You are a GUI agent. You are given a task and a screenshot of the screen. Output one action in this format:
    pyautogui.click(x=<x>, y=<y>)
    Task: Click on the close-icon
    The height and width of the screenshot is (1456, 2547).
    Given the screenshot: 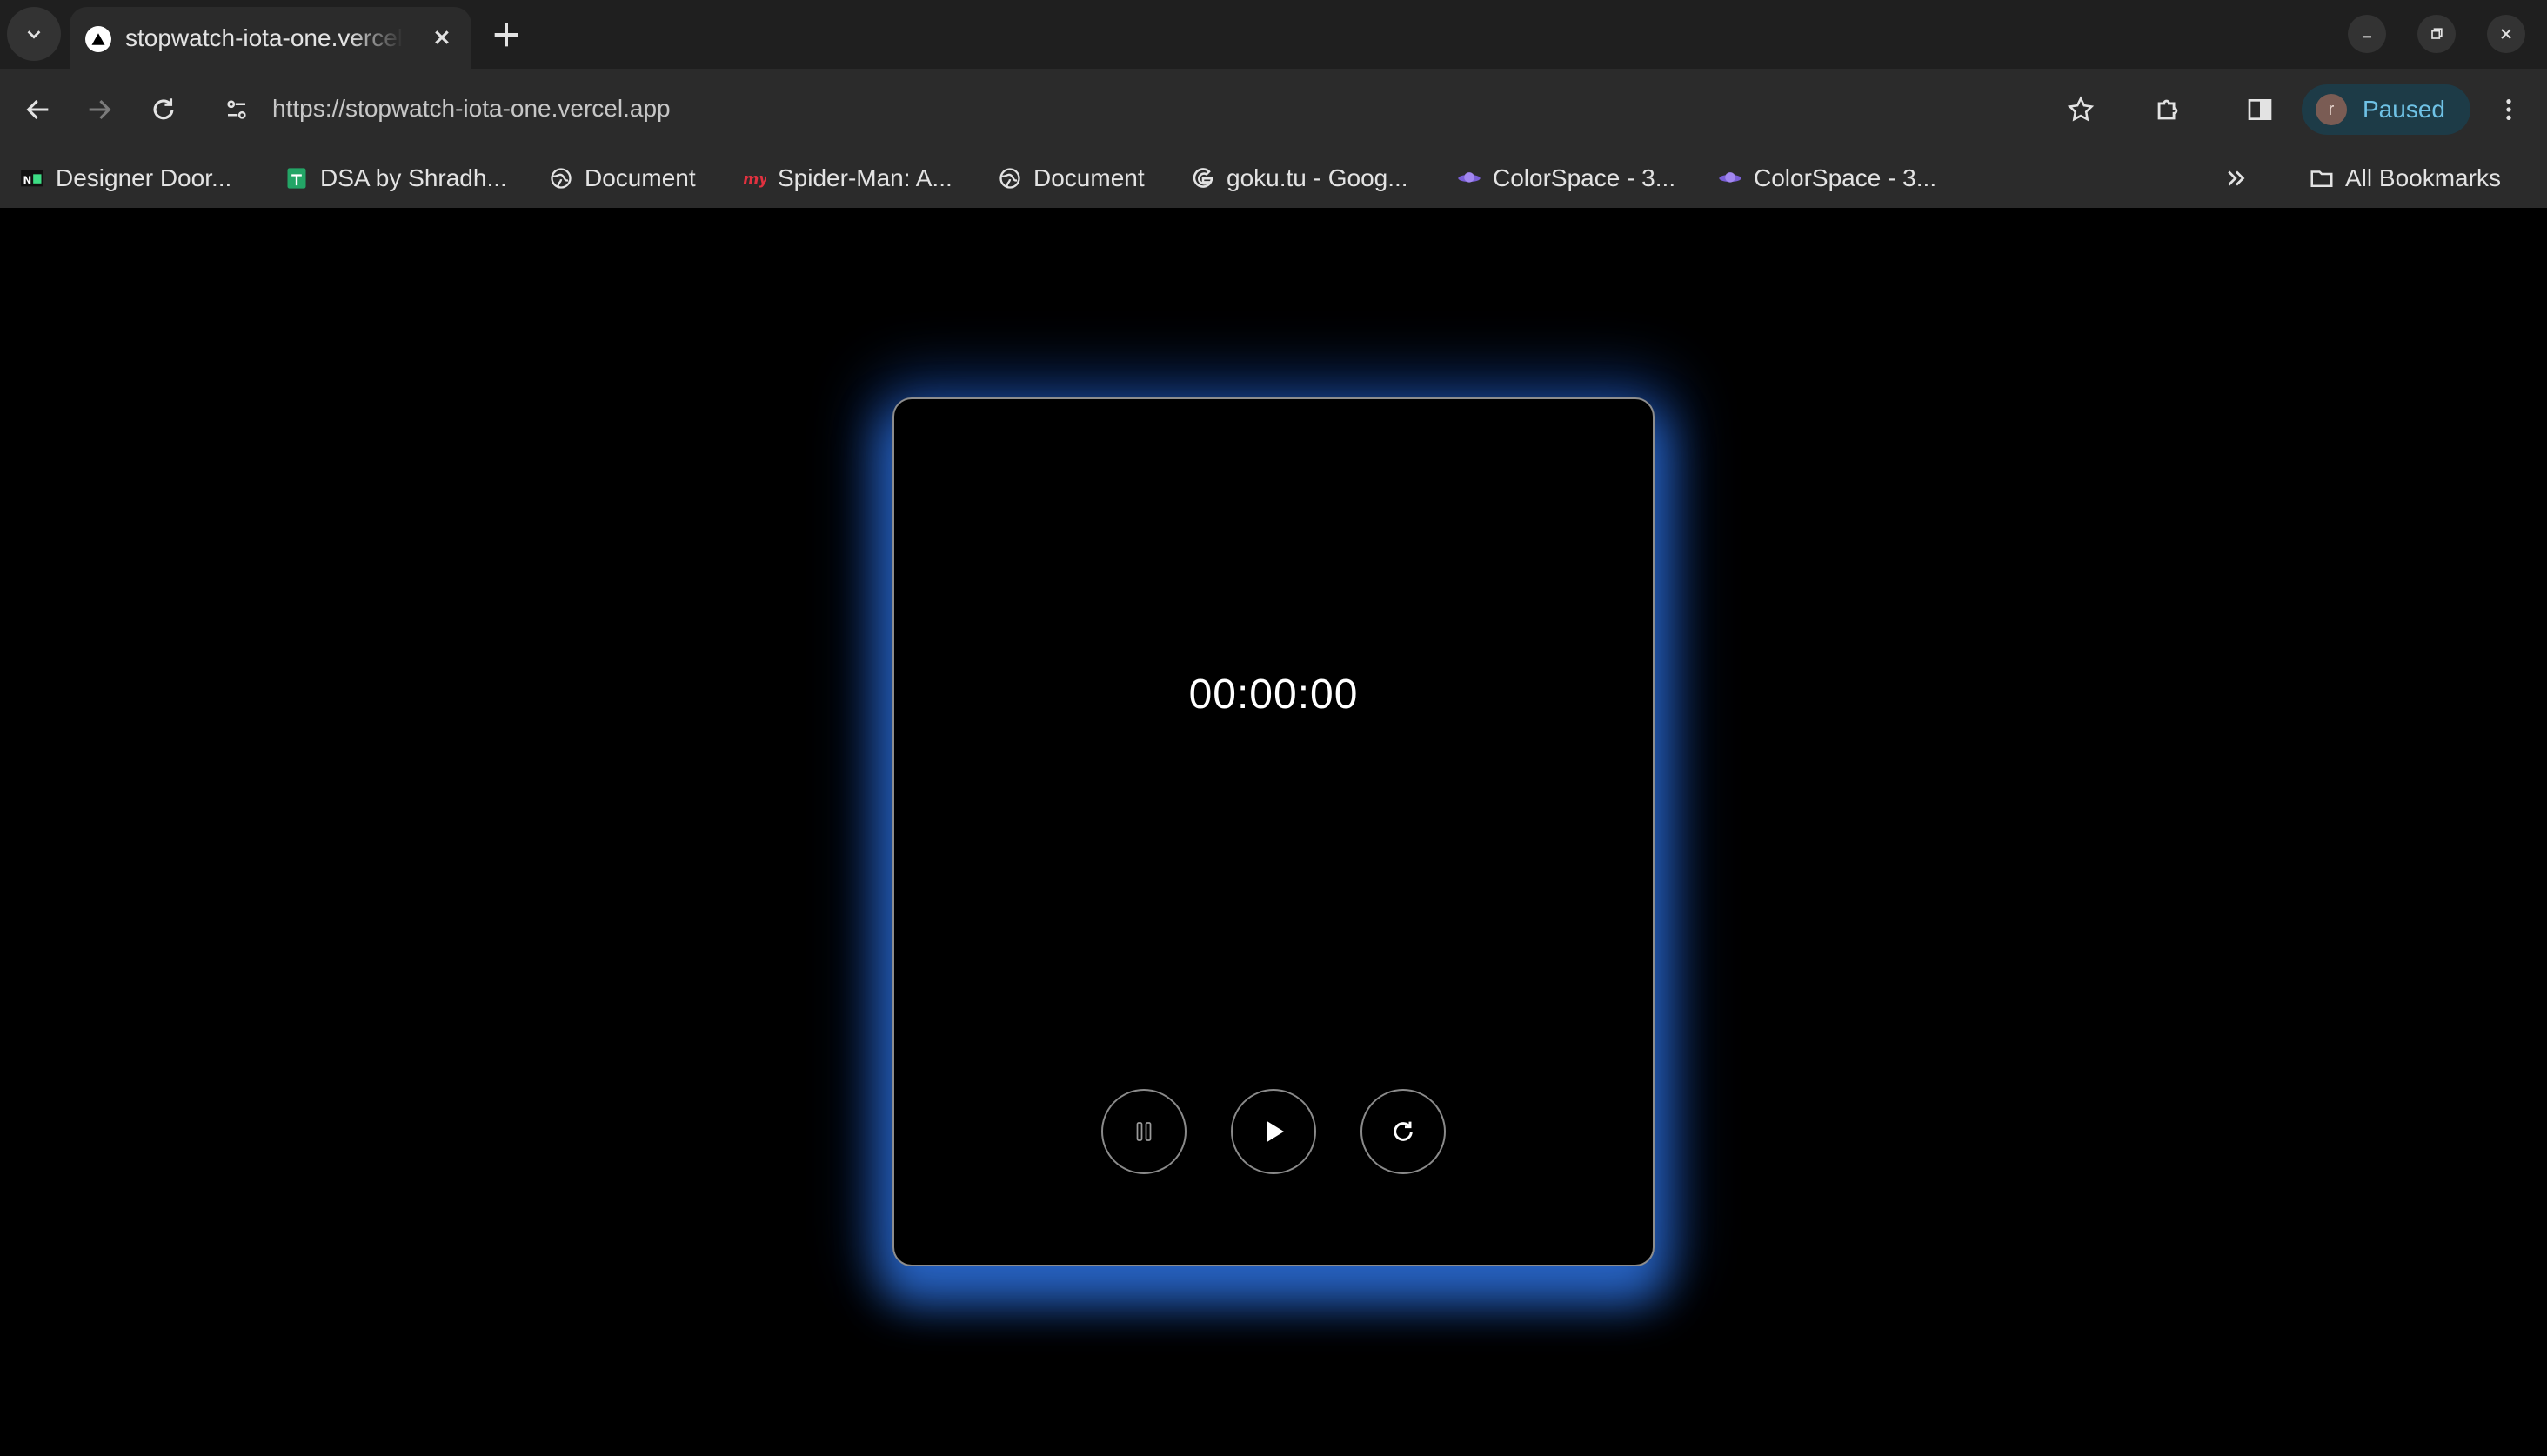 What is the action you would take?
    pyautogui.click(x=2506, y=34)
    